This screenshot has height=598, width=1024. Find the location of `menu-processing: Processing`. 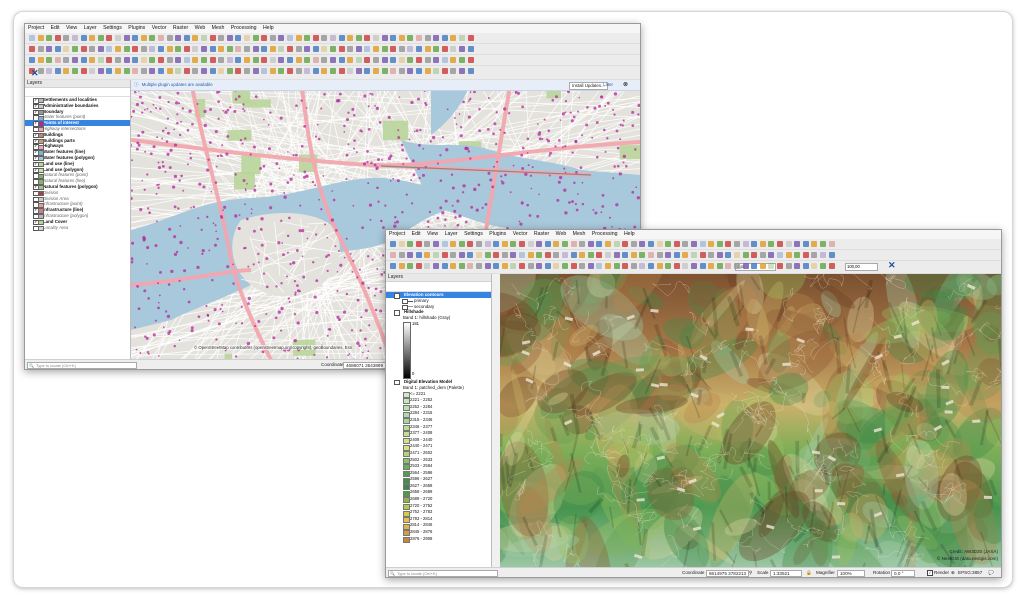

menu-processing: Processing is located at coordinates (244, 28).